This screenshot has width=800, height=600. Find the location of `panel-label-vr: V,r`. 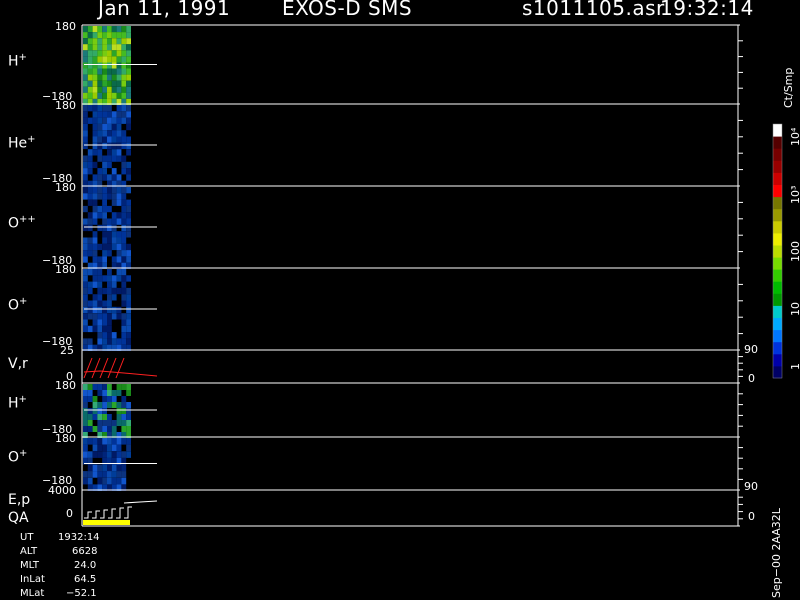

panel-label-vr: V,r is located at coordinates (18, 364).